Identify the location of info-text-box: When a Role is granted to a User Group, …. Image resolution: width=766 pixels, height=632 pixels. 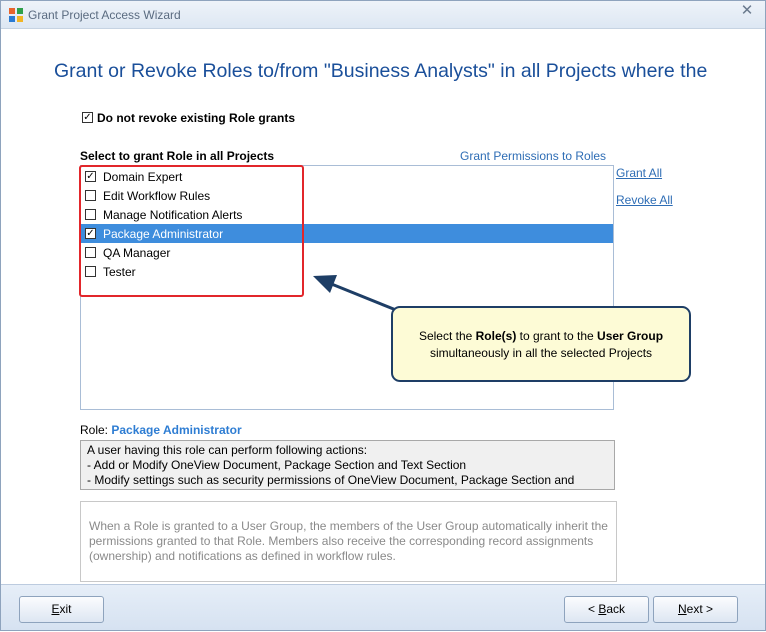
(348, 541).